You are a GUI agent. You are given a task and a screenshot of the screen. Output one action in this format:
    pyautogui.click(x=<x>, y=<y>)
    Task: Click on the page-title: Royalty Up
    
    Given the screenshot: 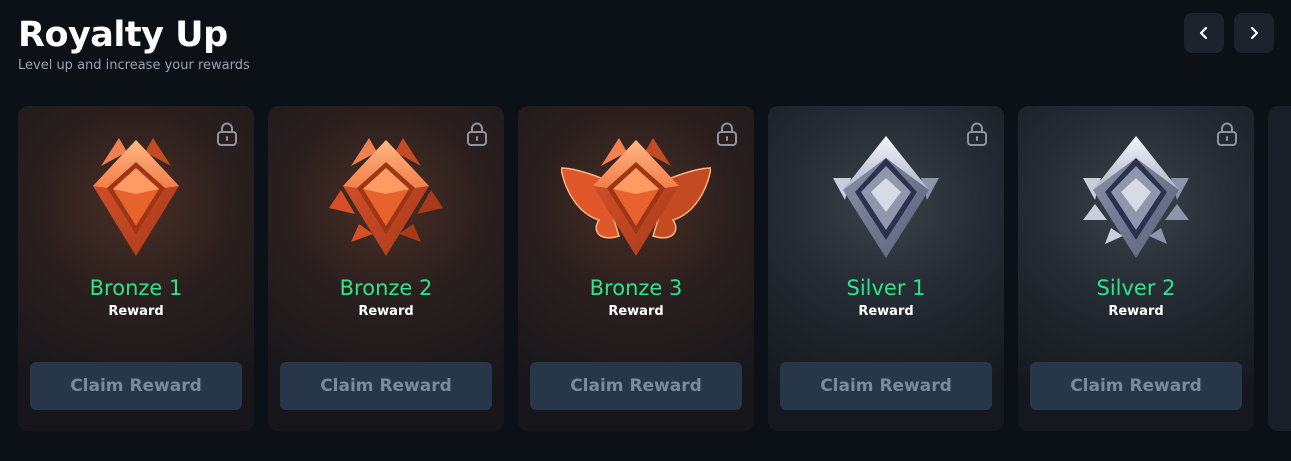 What is the action you would take?
    pyautogui.click(x=123, y=35)
    